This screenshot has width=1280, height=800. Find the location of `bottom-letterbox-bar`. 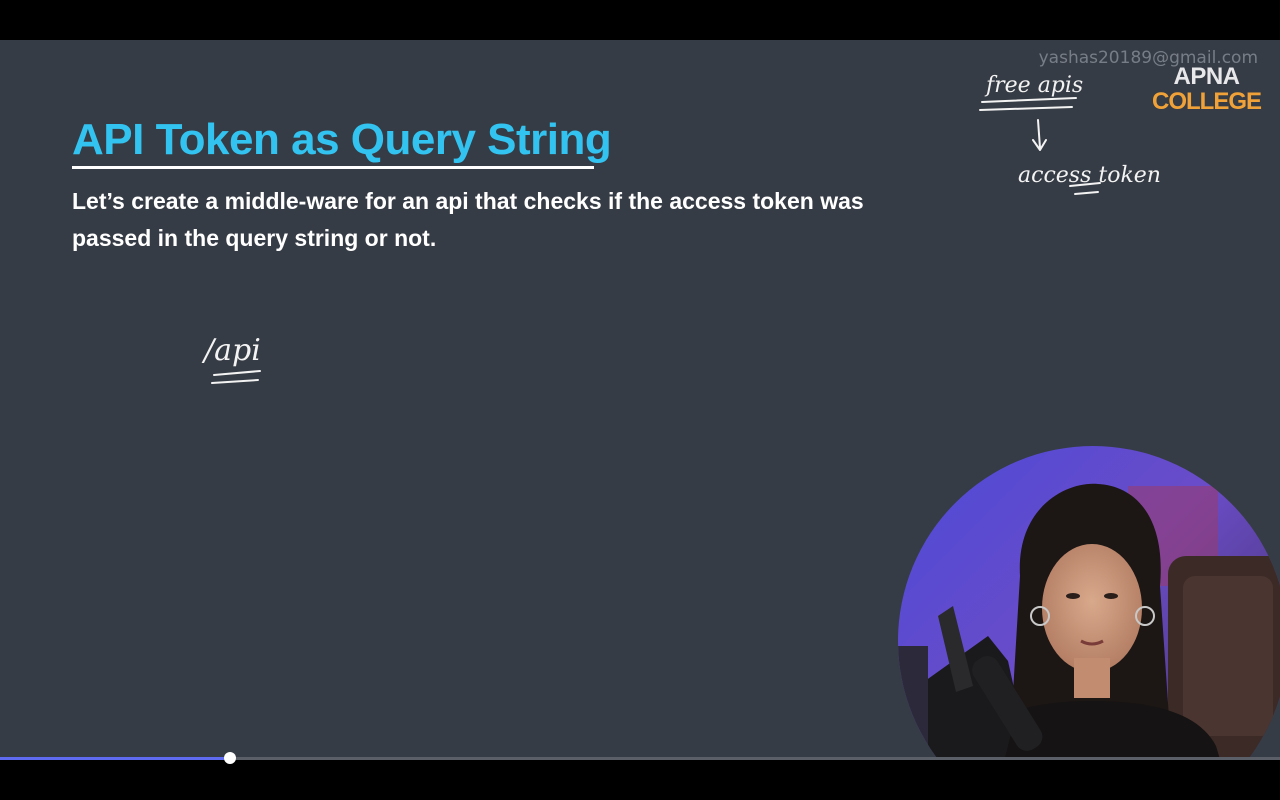

bottom-letterbox-bar is located at coordinates (640, 780).